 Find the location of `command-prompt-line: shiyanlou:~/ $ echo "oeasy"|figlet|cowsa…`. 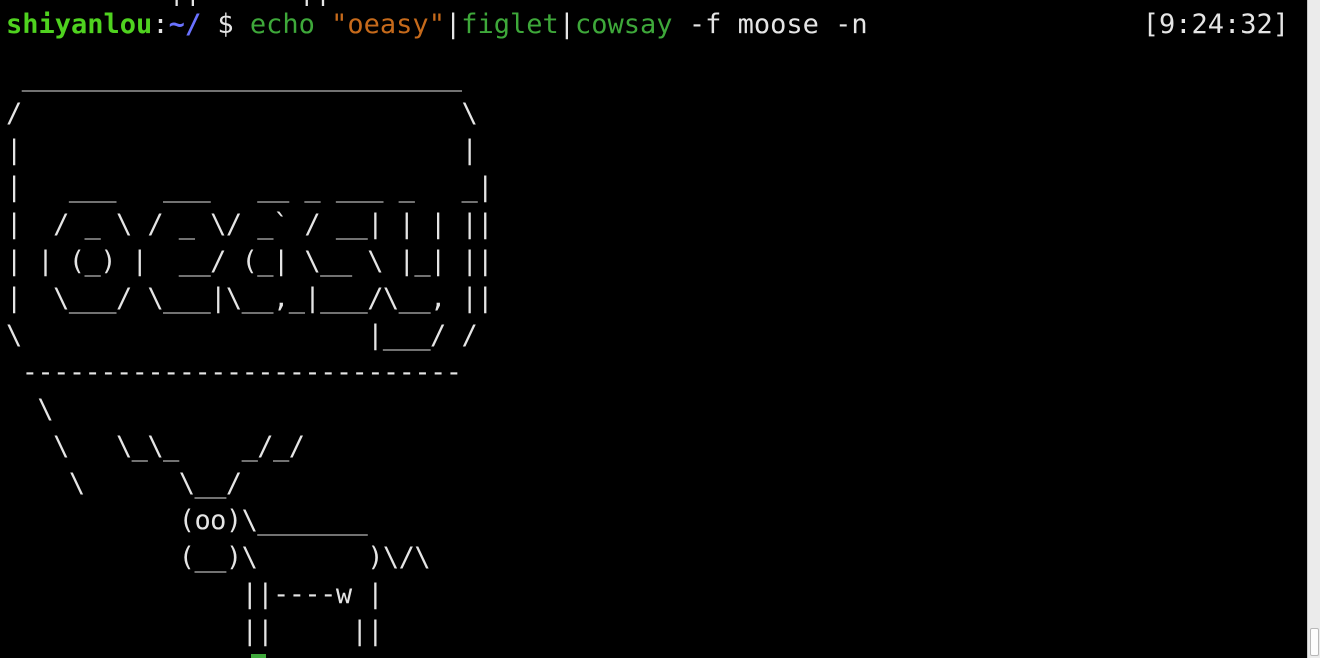

command-prompt-line: shiyanlou:~/ $ echo "oeasy"|figlet|cowsa… is located at coordinates (437, 25).